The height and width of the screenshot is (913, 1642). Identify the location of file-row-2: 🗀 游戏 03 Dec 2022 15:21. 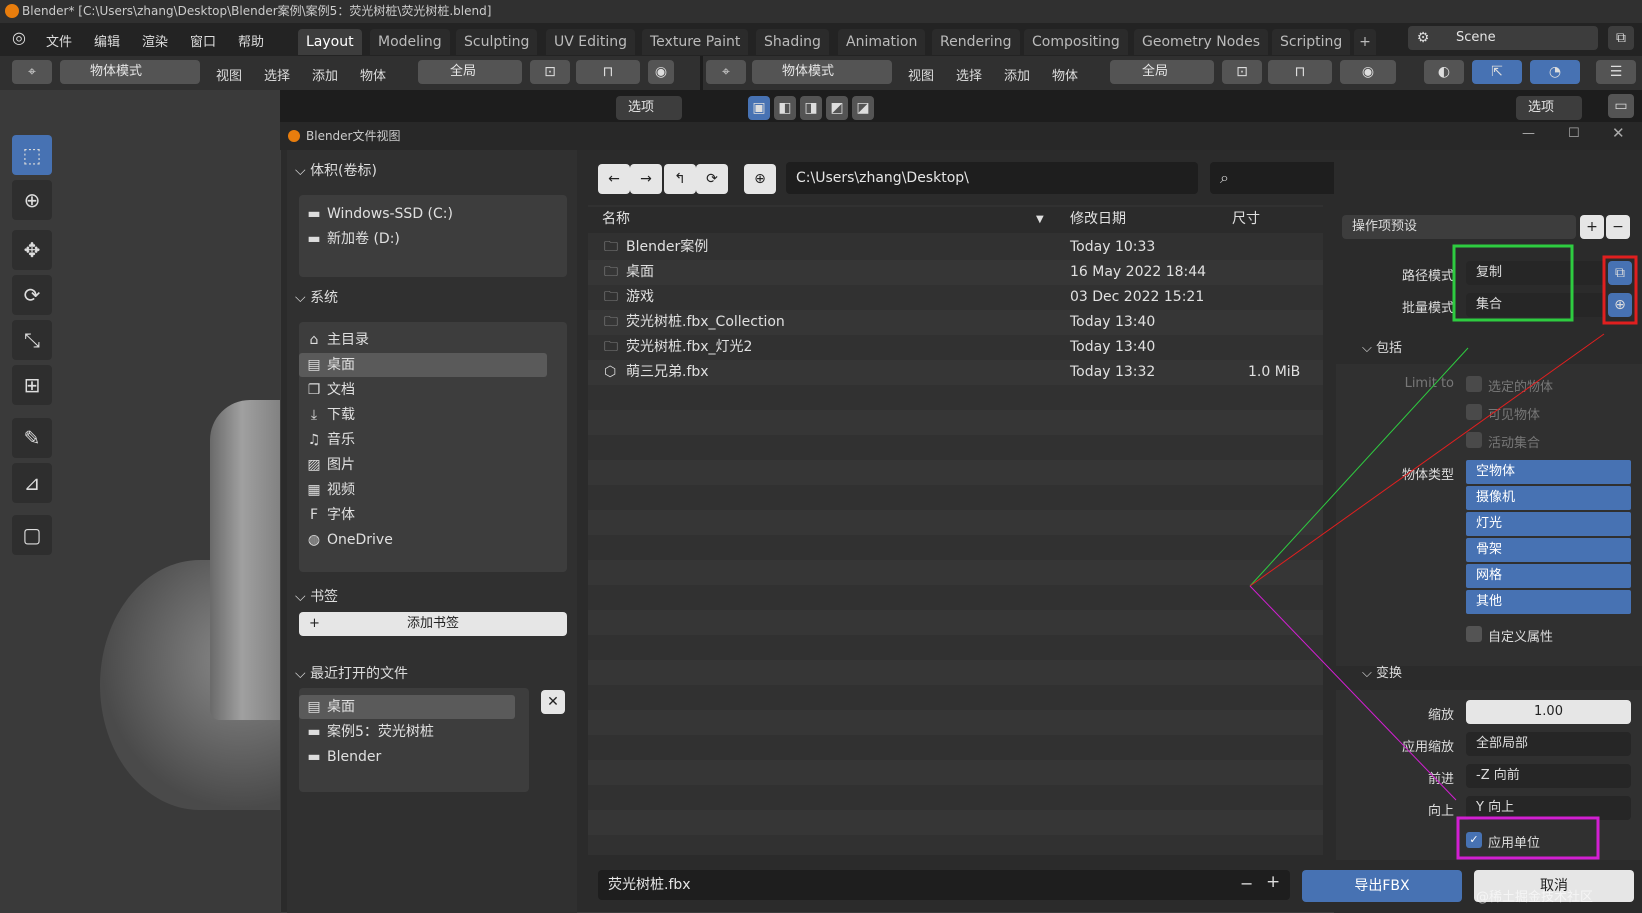
(955, 297).